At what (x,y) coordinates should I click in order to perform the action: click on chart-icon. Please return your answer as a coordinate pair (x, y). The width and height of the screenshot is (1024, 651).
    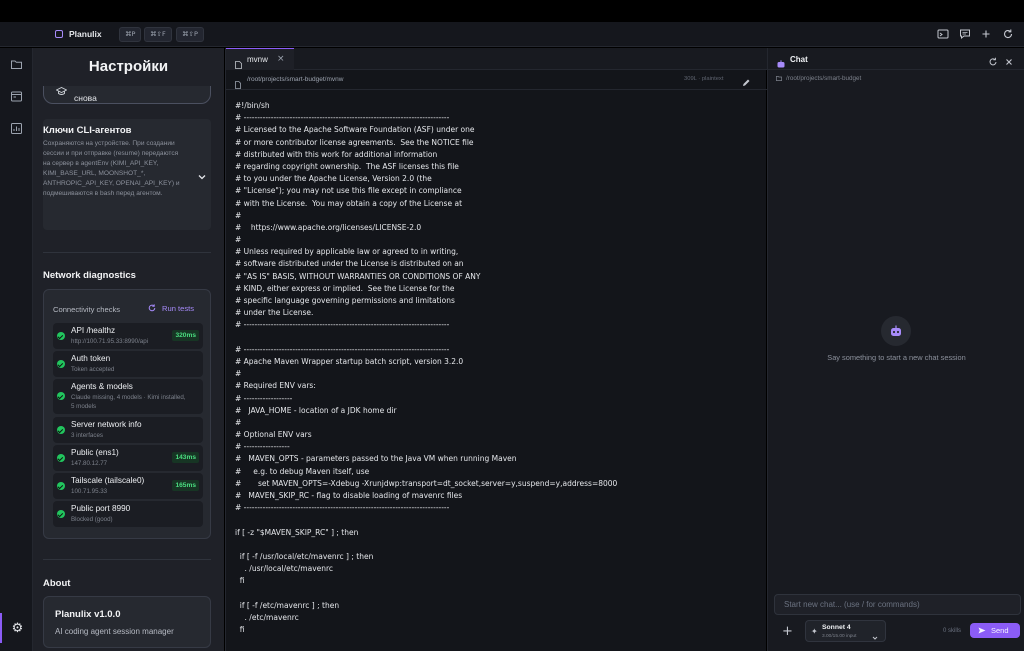
    Looking at the image, I should click on (16, 128).